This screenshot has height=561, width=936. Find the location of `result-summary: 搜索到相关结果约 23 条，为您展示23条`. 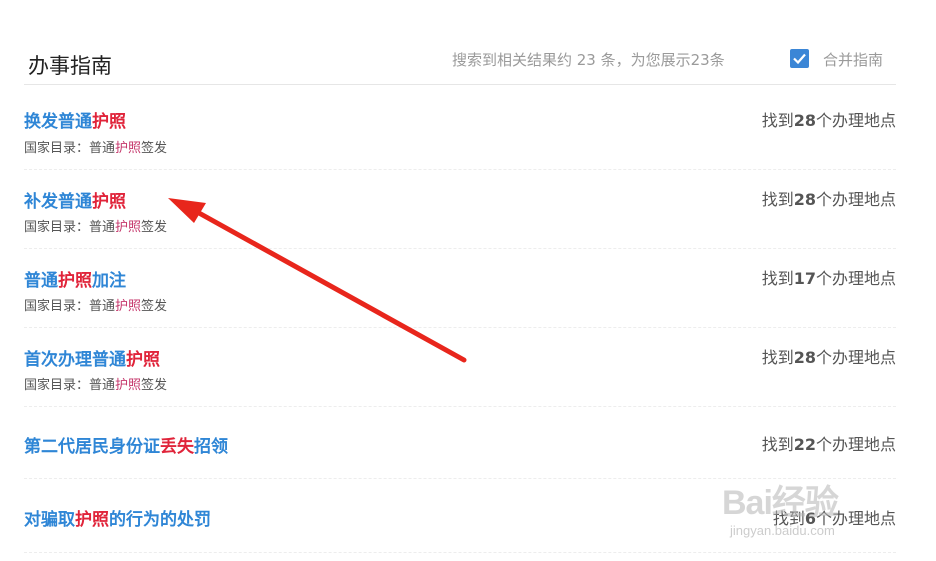

result-summary: 搜索到相关结果约 23 条，为您展示23条 is located at coordinates (588, 60).